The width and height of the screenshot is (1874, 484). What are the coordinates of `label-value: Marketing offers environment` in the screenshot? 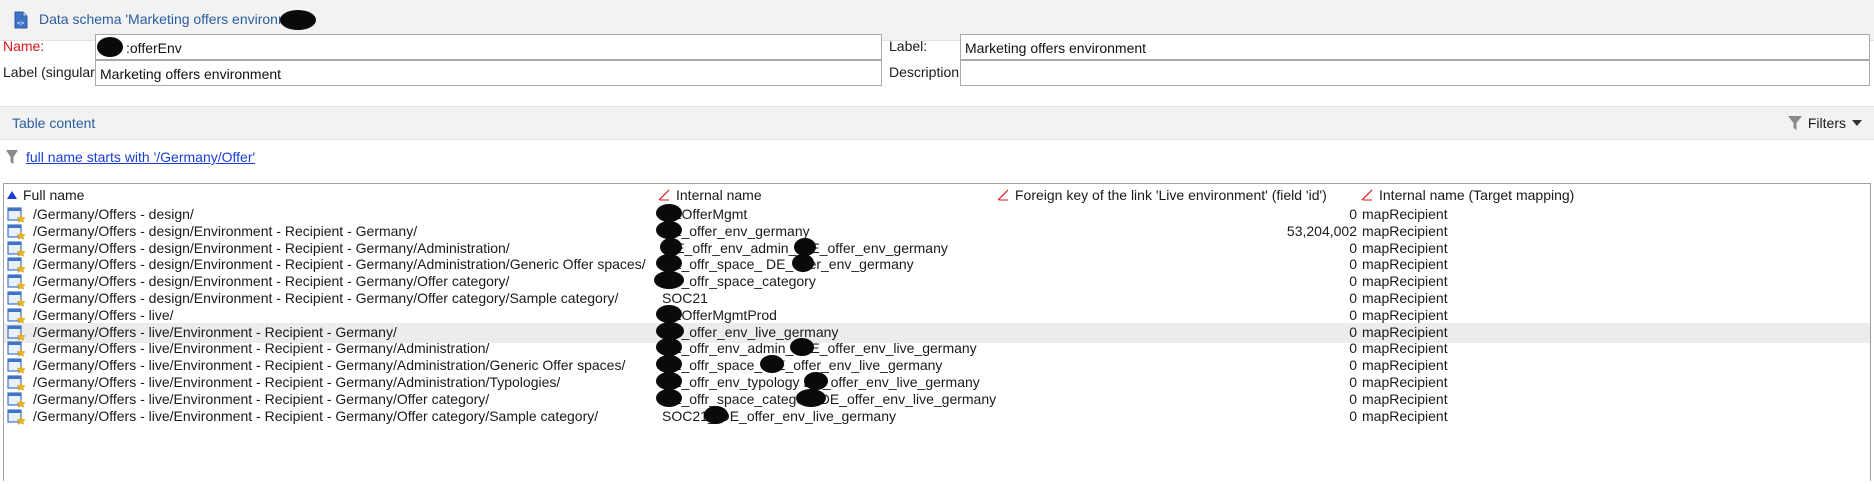 It's located at (1056, 48).